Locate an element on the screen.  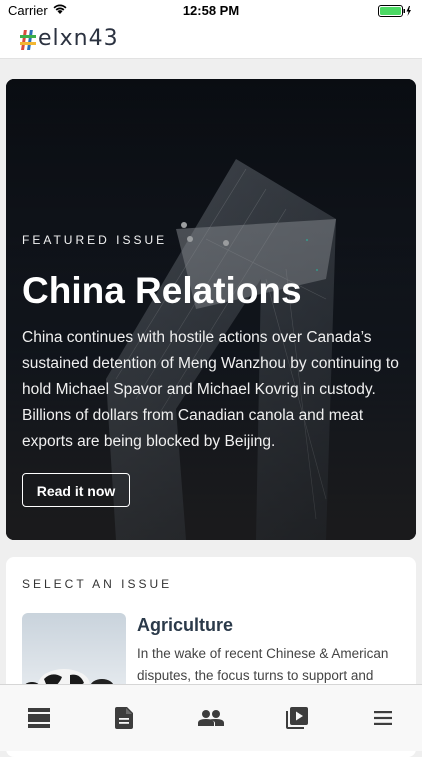
bottom-tab-bar is located at coordinates (211, 717).